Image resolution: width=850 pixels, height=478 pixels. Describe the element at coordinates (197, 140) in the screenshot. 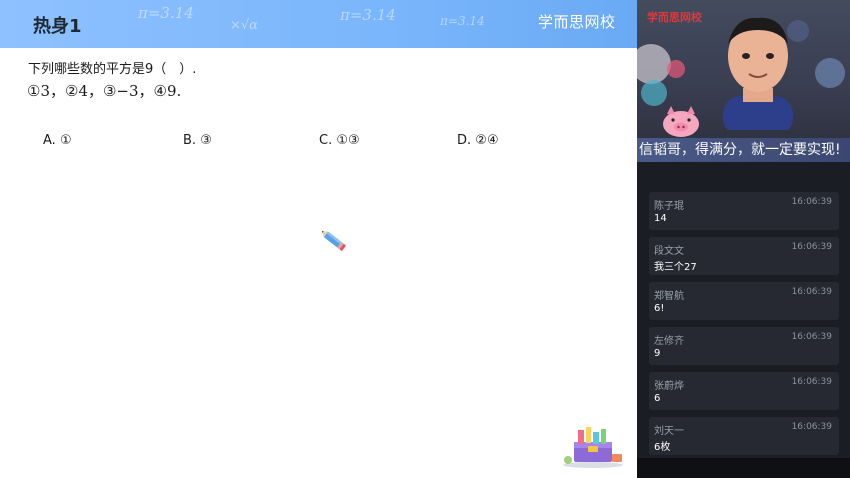

I see `choice-b: B. ③` at that location.